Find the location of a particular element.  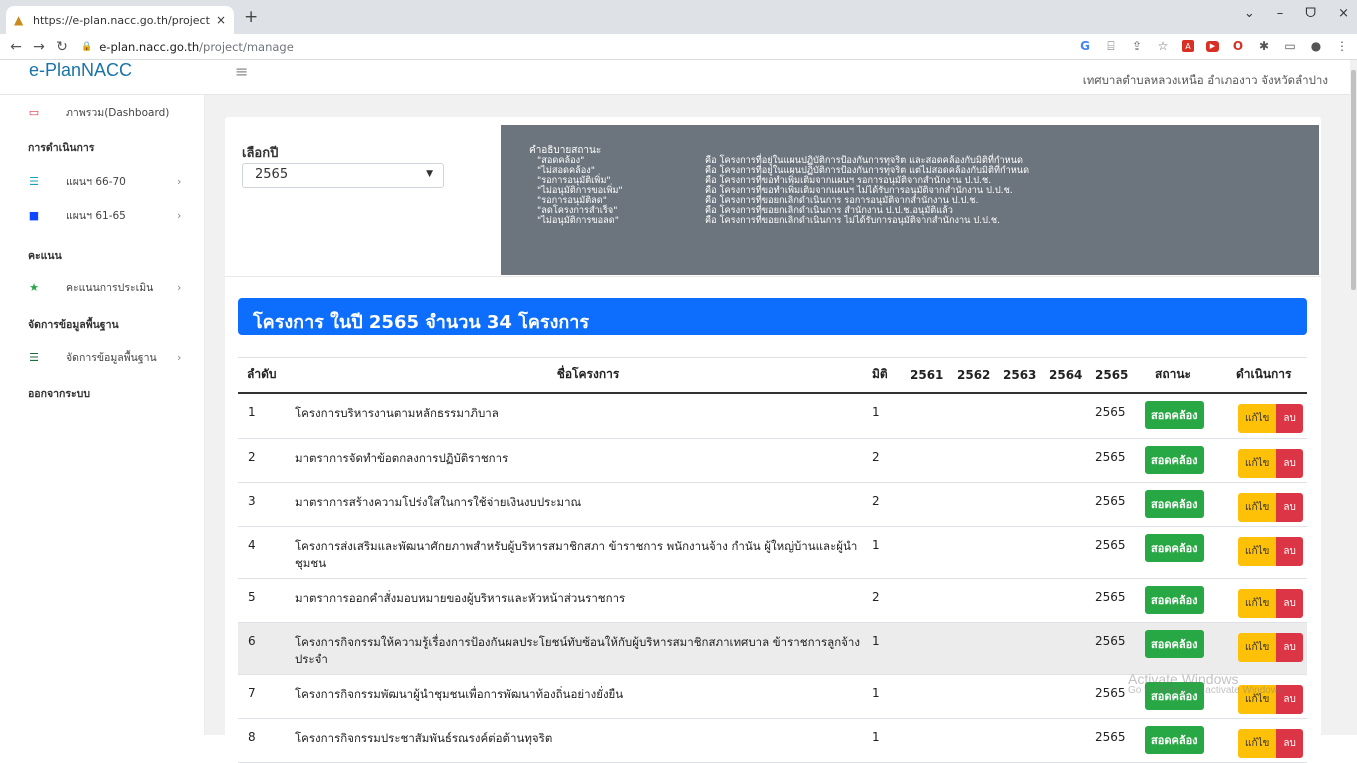

forward-icon: → is located at coordinates (39, 47).